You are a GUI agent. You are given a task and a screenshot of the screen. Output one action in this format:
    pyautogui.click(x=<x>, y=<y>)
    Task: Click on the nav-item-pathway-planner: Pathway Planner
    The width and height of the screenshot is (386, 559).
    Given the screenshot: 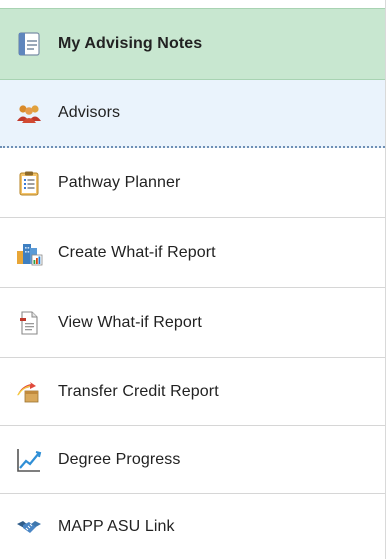 What is the action you would take?
    pyautogui.click(x=192, y=183)
    